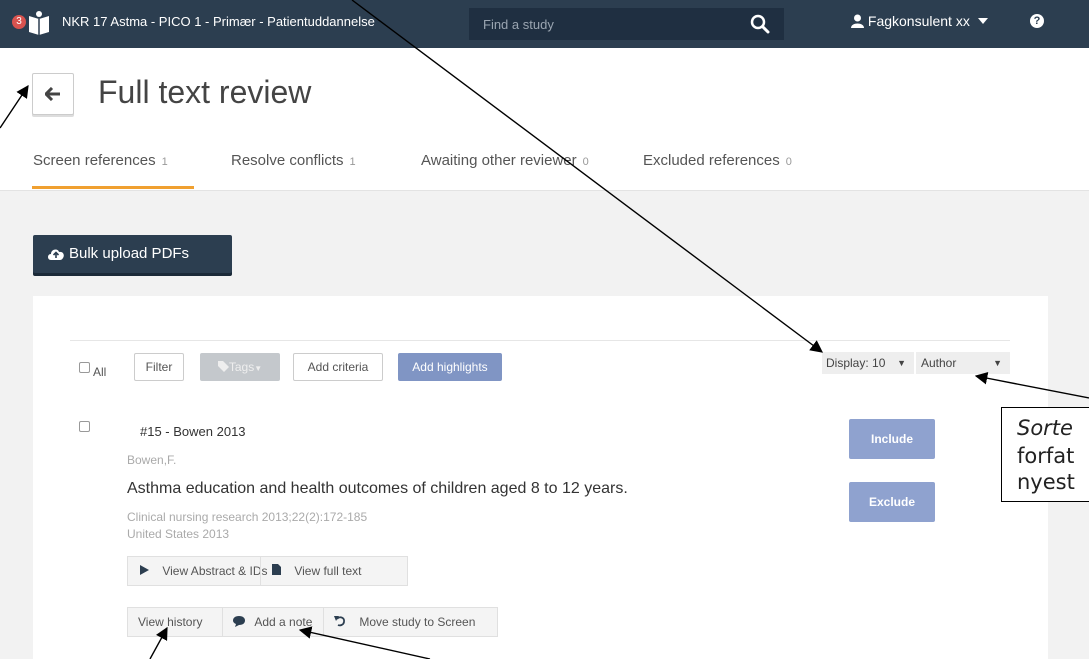  I want to click on arrow-to-add-note, so click(364, 642).